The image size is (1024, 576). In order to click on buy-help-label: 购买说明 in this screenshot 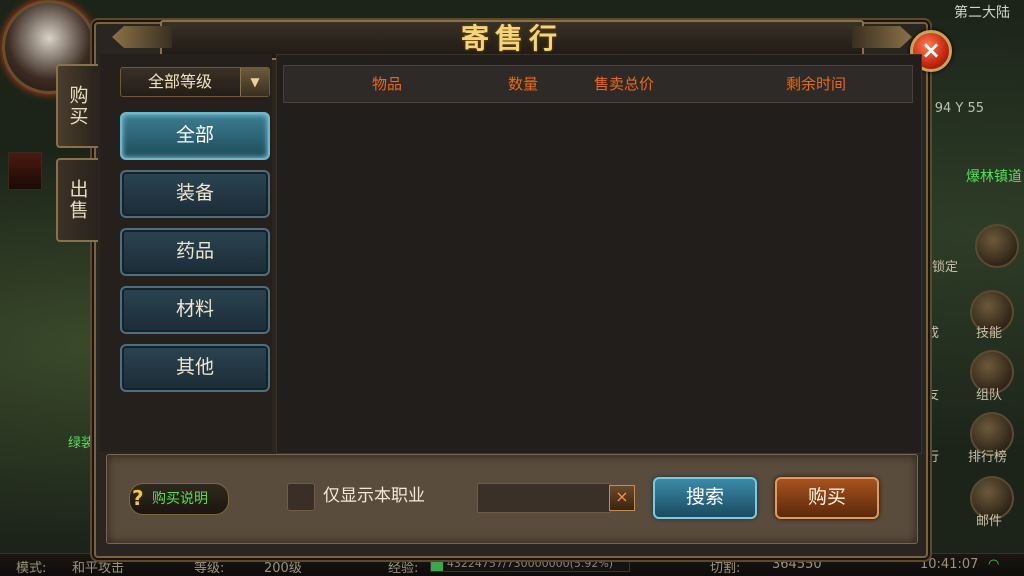, I will do `click(180, 499)`.